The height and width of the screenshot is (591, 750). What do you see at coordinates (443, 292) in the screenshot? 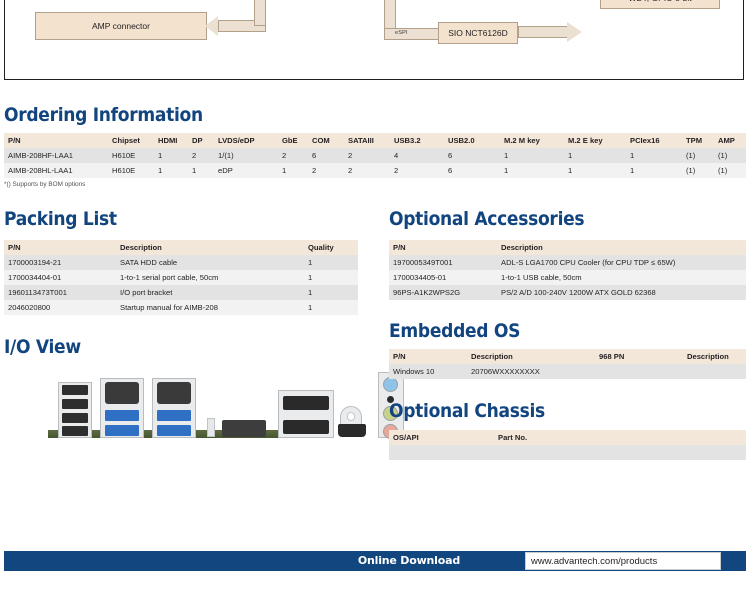
I see `table-cell: 96PS-A1K2WPS2G` at bounding box center [443, 292].